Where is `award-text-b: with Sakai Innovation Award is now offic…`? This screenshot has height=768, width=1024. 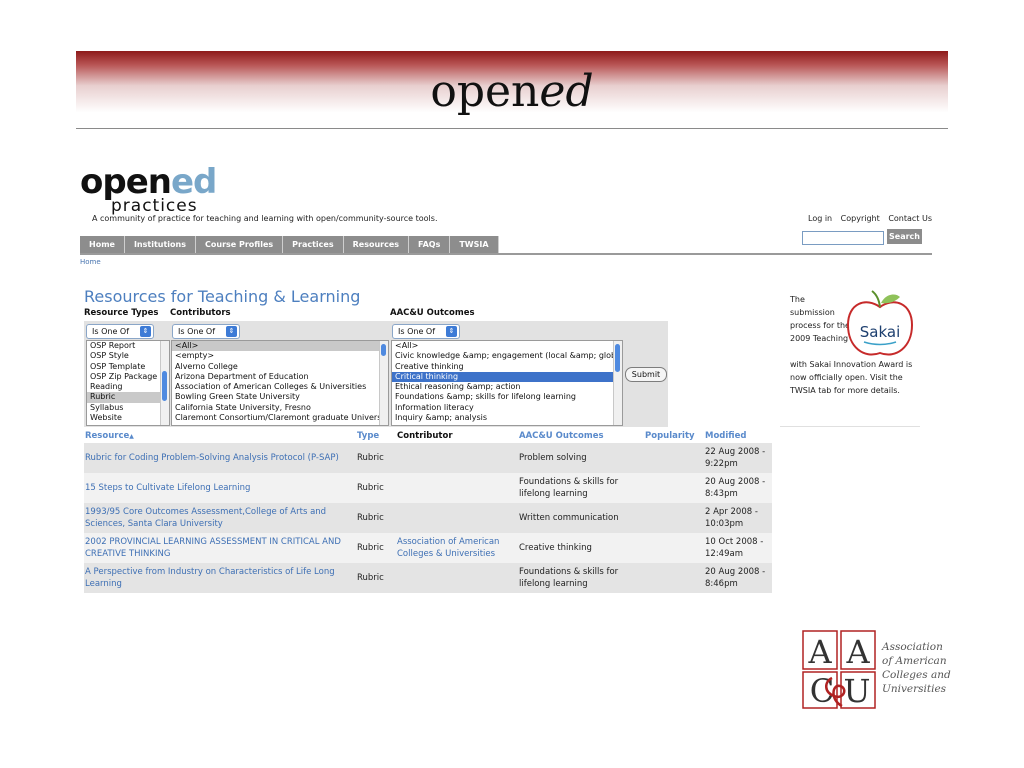
award-text-b: with Sakai Innovation Award is now offic… is located at coordinates (851, 377).